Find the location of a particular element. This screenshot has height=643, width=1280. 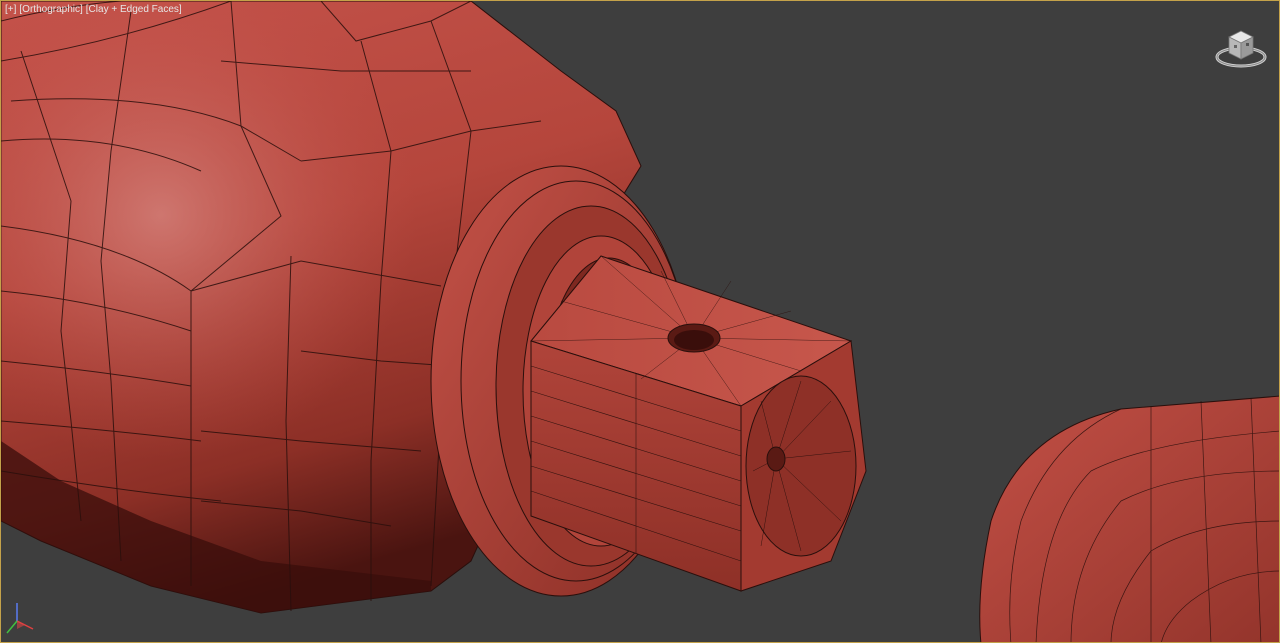

viewport-label-bar: [+] [Orthographic] [Clay + Edged Faces] is located at coordinates (93, 9).